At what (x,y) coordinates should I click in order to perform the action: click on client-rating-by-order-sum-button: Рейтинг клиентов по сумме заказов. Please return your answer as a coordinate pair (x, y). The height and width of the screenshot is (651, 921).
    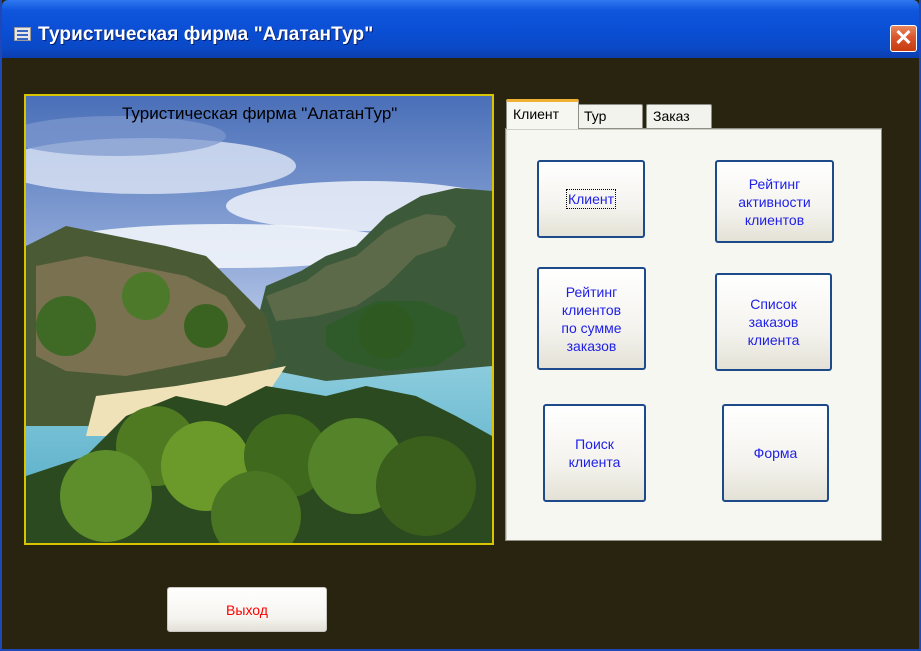
    Looking at the image, I should click on (591, 318).